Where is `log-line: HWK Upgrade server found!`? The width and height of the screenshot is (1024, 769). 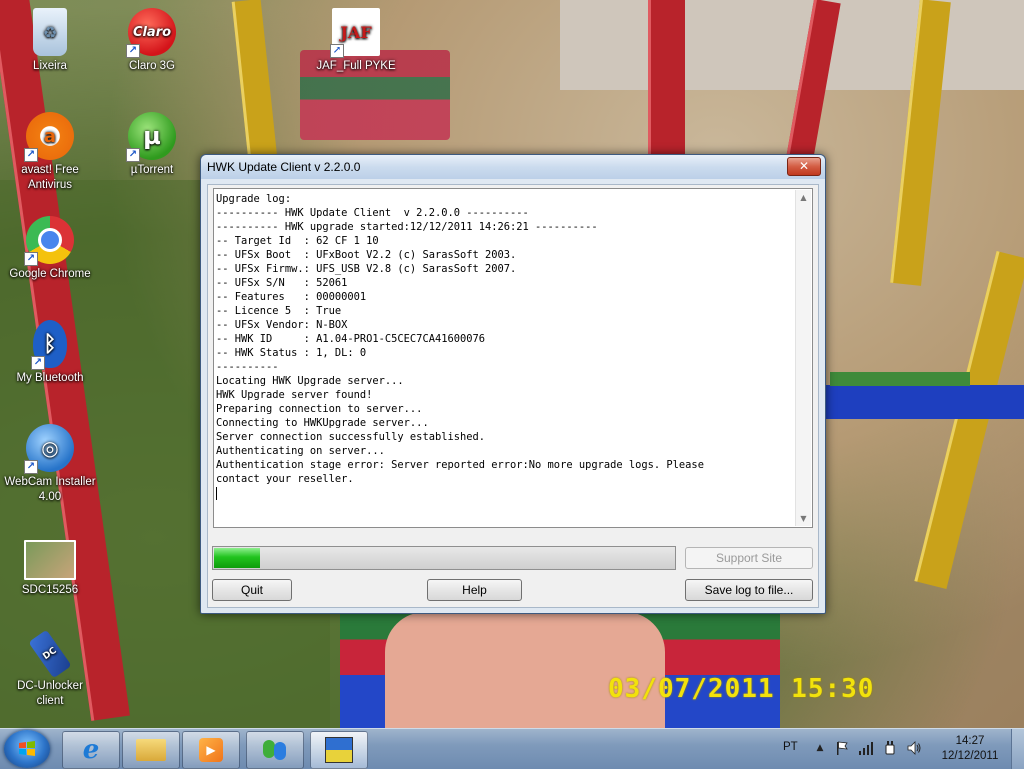
log-line: HWK Upgrade server found! is located at coordinates (294, 395).